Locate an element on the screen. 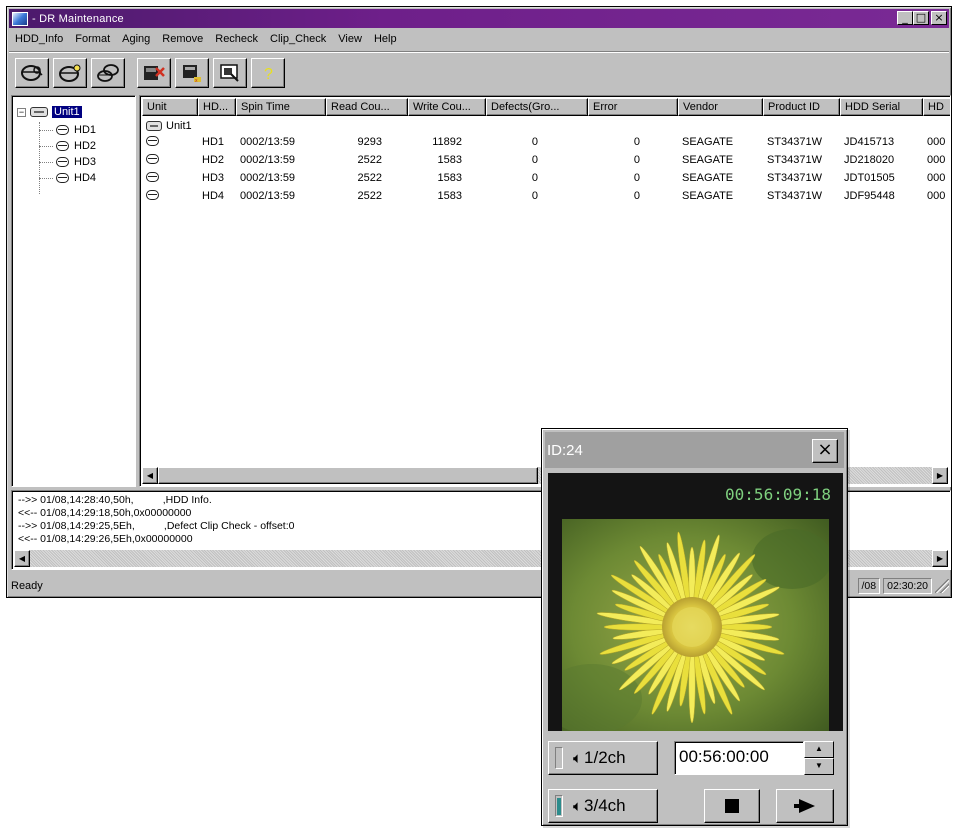 Image resolution: width=958 pixels, height=828 pixels. drive-search-button is located at coordinates (32, 72).